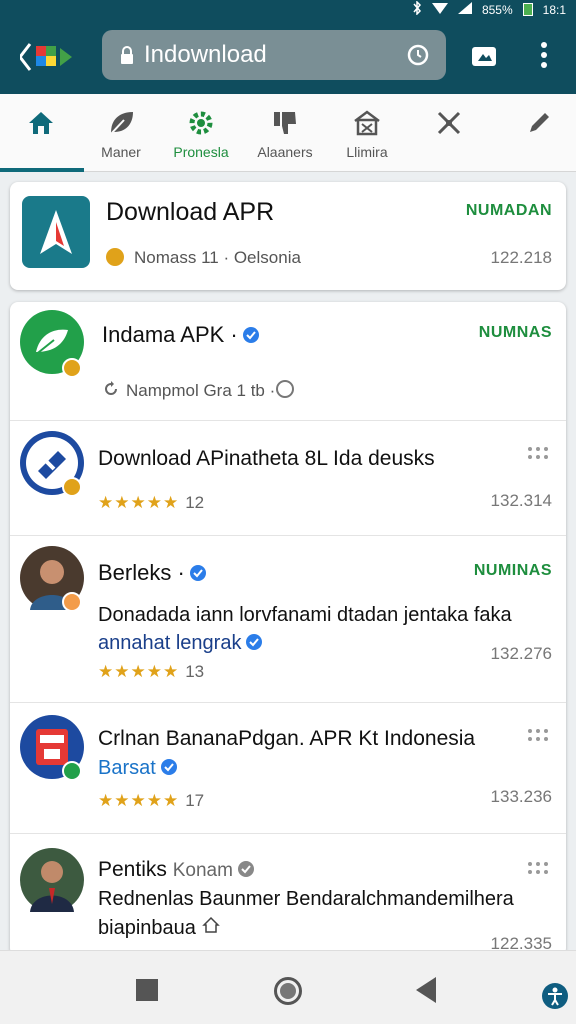 The image size is (576, 1024). Describe the element at coordinates (449, 136) in the screenshot. I see `tab-tools` at that location.